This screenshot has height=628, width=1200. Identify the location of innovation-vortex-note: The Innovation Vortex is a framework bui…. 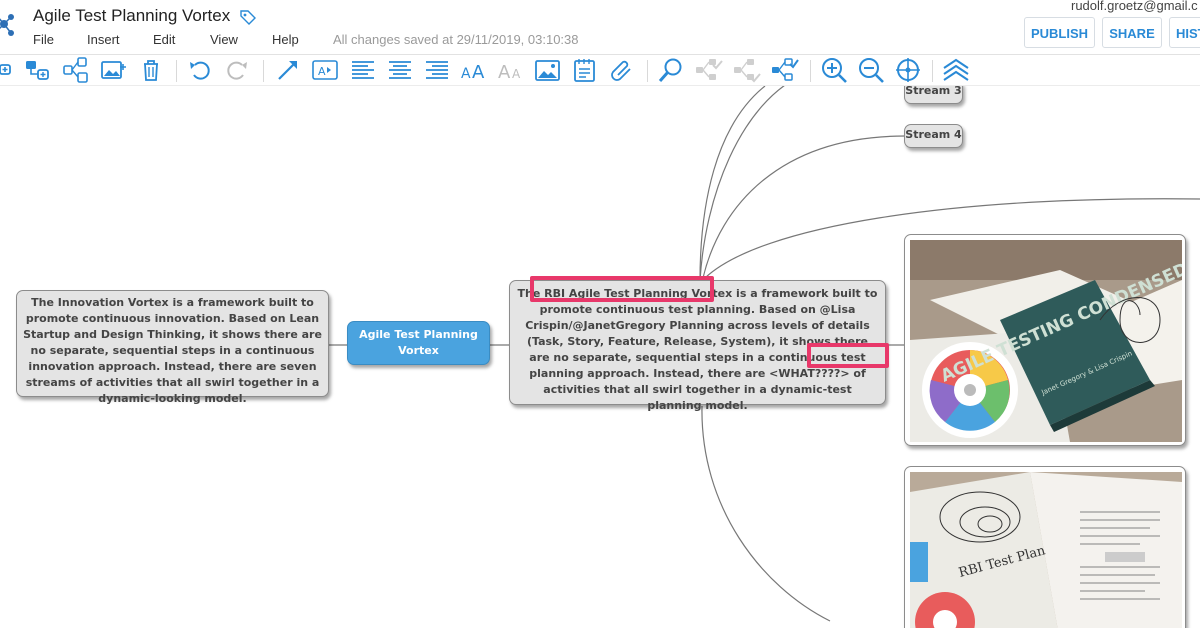
(172, 347).